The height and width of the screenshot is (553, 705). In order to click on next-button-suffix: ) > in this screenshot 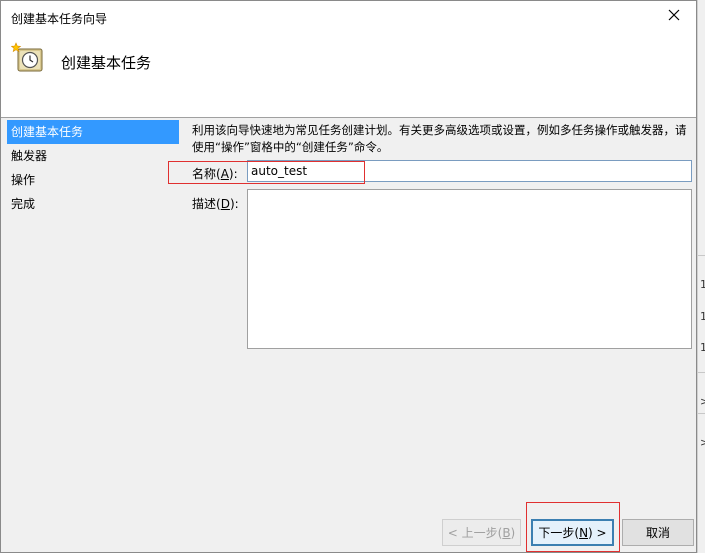, I will do `click(597, 532)`.